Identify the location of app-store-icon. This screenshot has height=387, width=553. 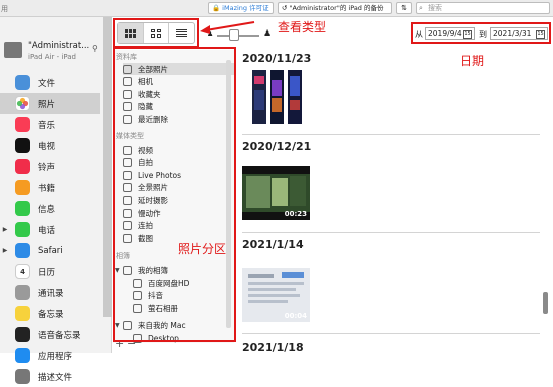
(22, 355).